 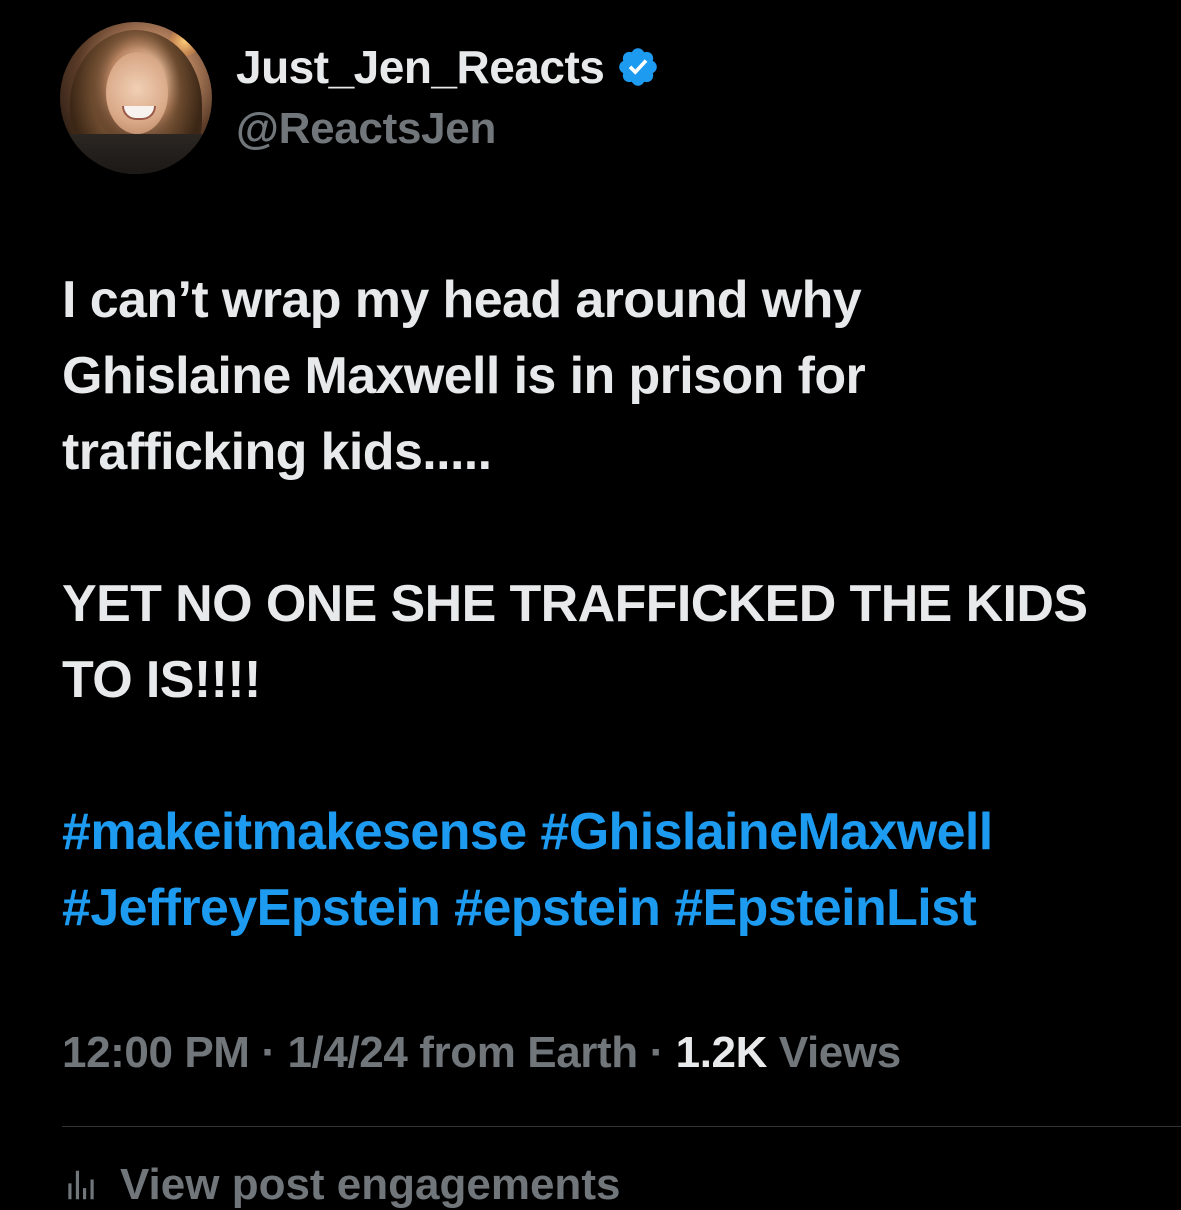 What do you see at coordinates (575, 604) in the screenshot?
I see `tweet-line: YET NO ONE SHE TRAFFICKED THE KIDS` at bounding box center [575, 604].